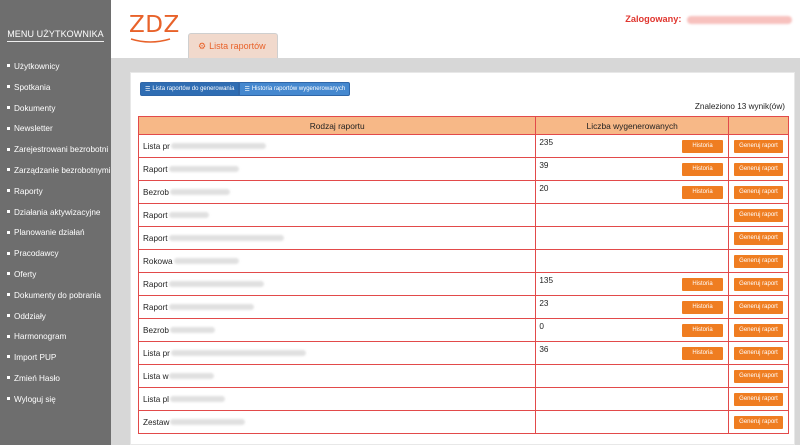 The image size is (800, 445). I want to click on generated-count: 135, so click(546, 280).